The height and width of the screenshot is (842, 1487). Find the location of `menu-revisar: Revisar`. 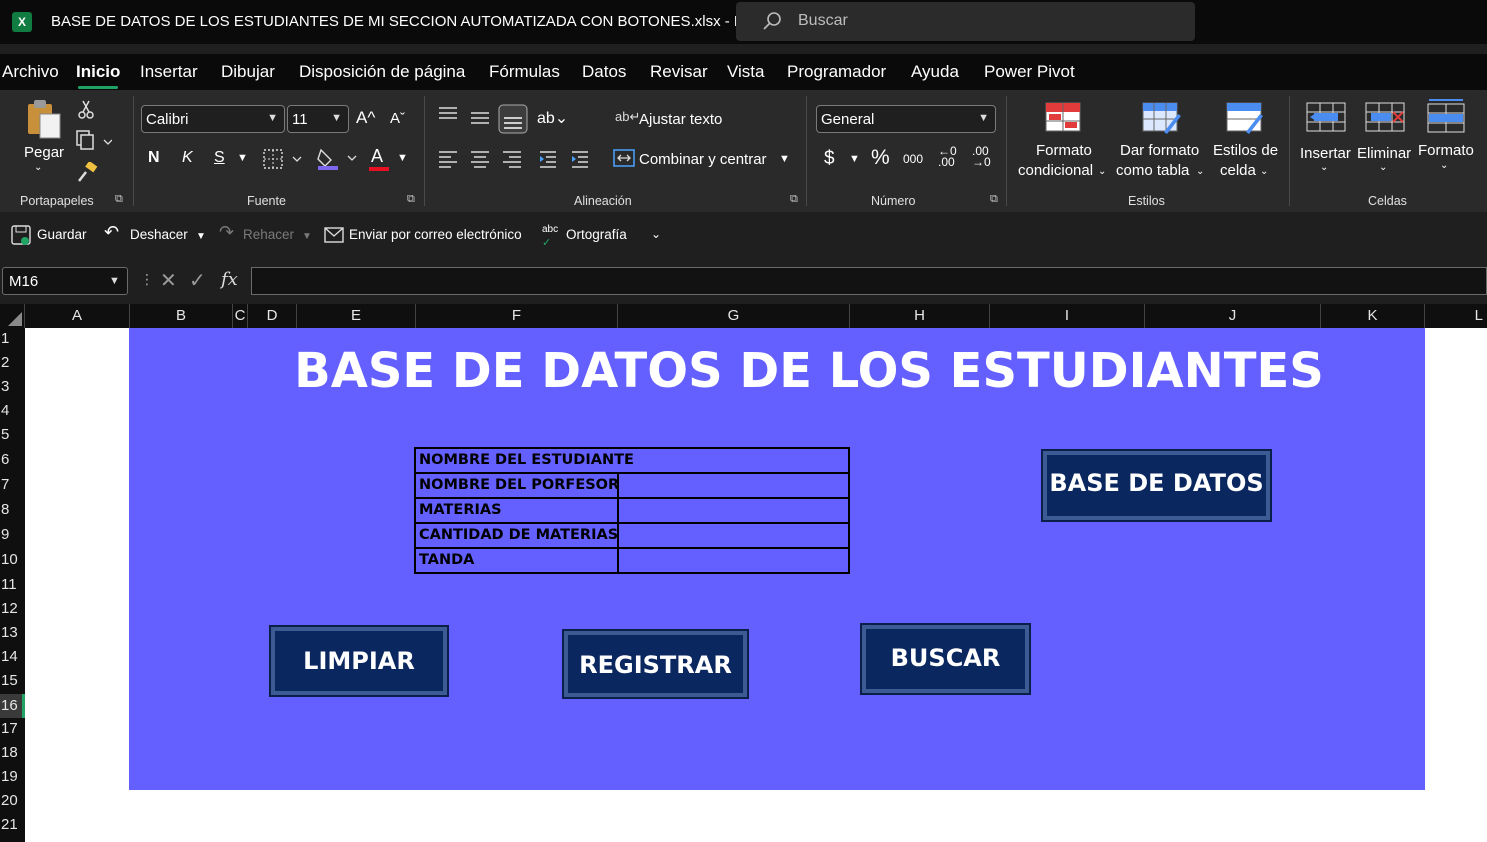

menu-revisar: Revisar is located at coordinates (679, 72).